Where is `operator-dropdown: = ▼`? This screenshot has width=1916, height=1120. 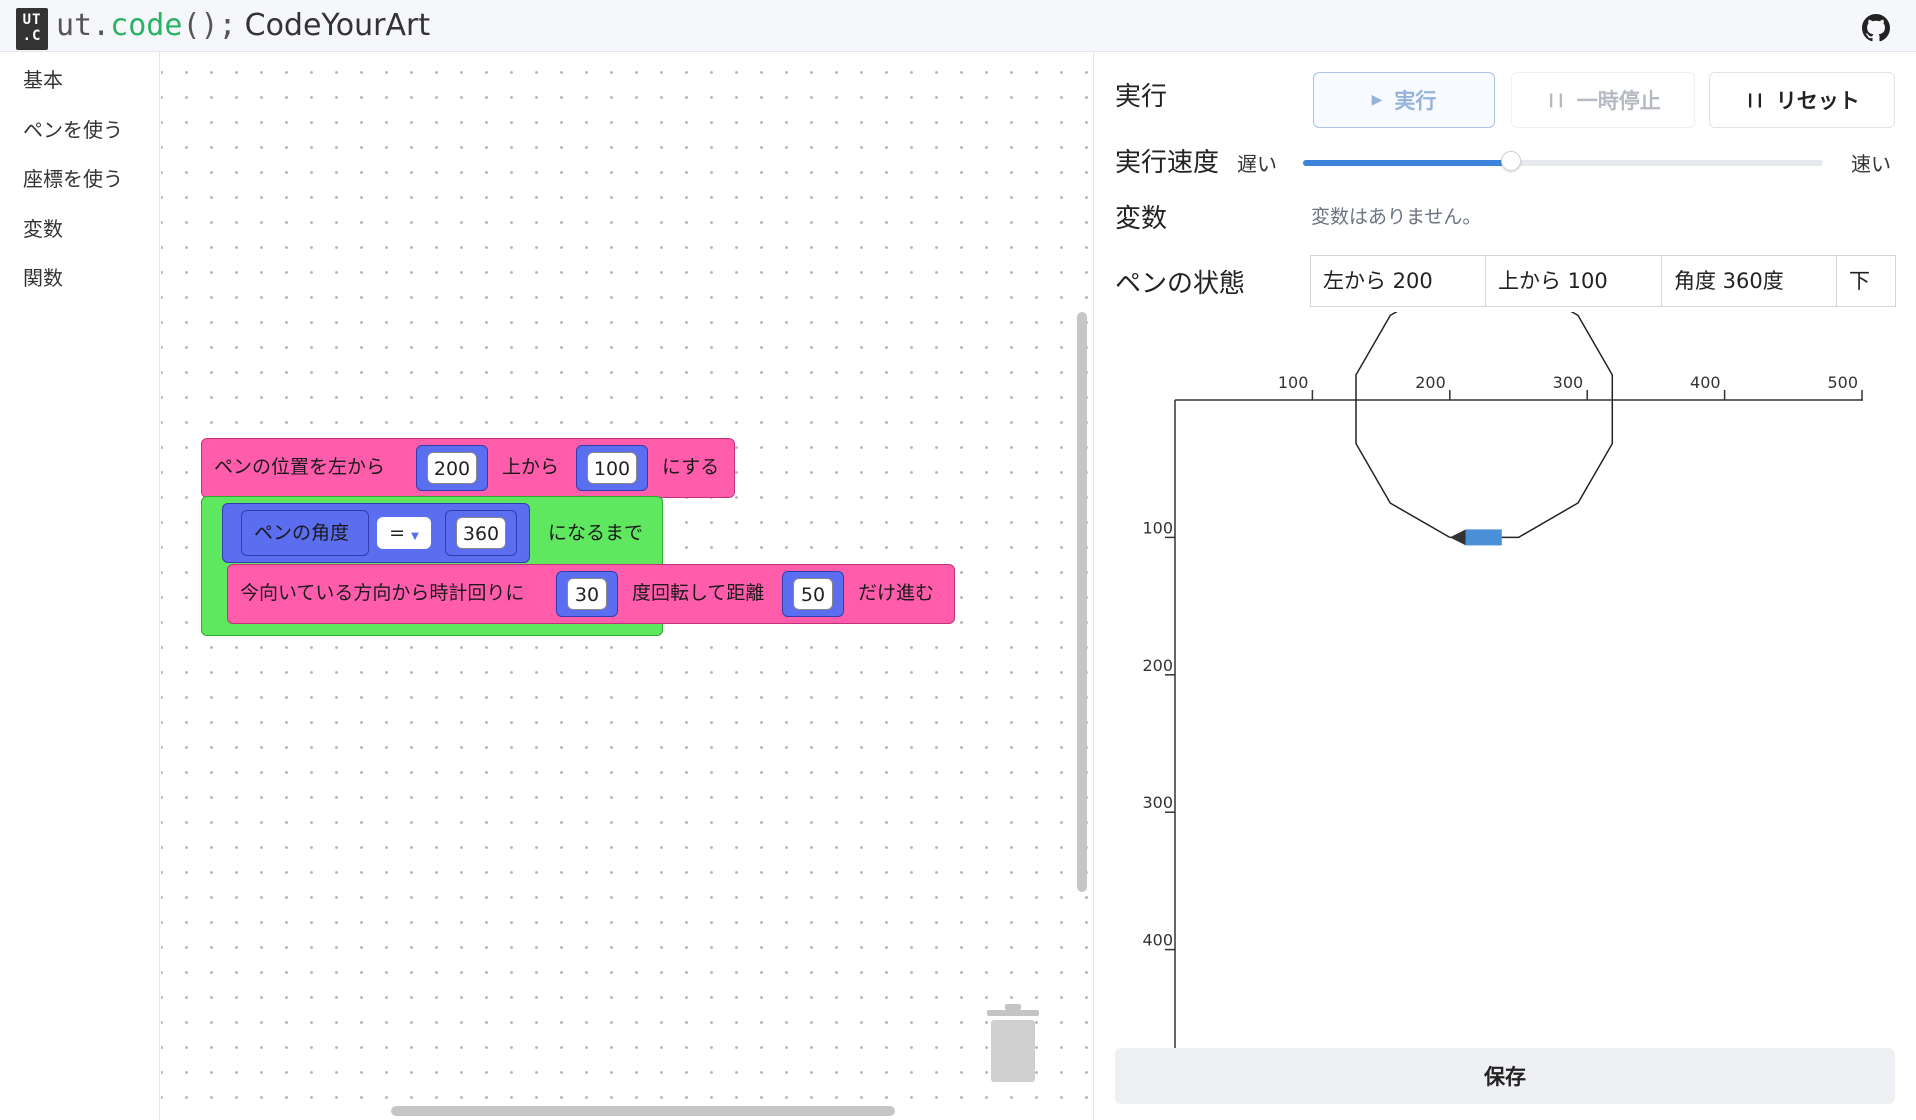
operator-dropdown: = ▼ is located at coordinates (404, 533).